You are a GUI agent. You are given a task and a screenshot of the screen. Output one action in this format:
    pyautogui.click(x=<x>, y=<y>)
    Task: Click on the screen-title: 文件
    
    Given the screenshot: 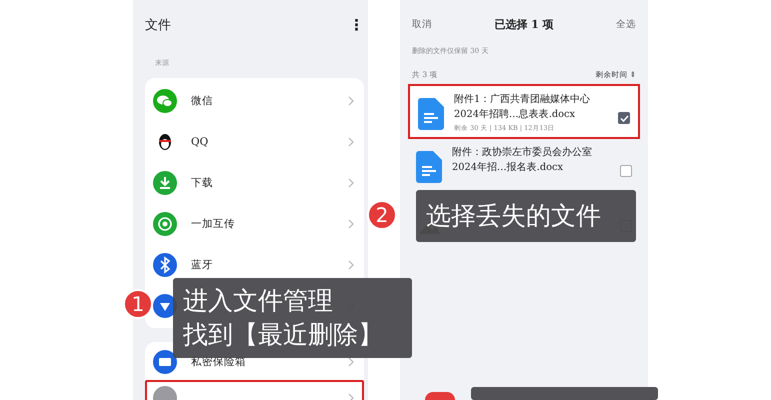 What is the action you would take?
    pyautogui.click(x=158, y=25)
    